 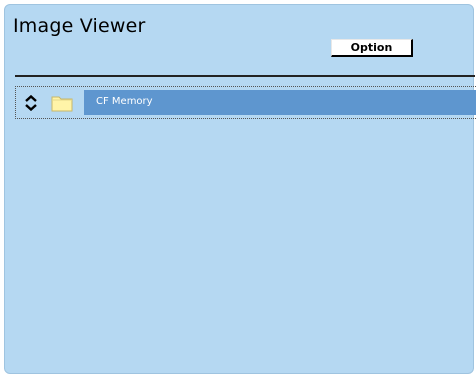 What do you see at coordinates (280, 102) in the screenshot?
I see `selected-item-highlight: CF Memory` at bounding box center [280, 102].